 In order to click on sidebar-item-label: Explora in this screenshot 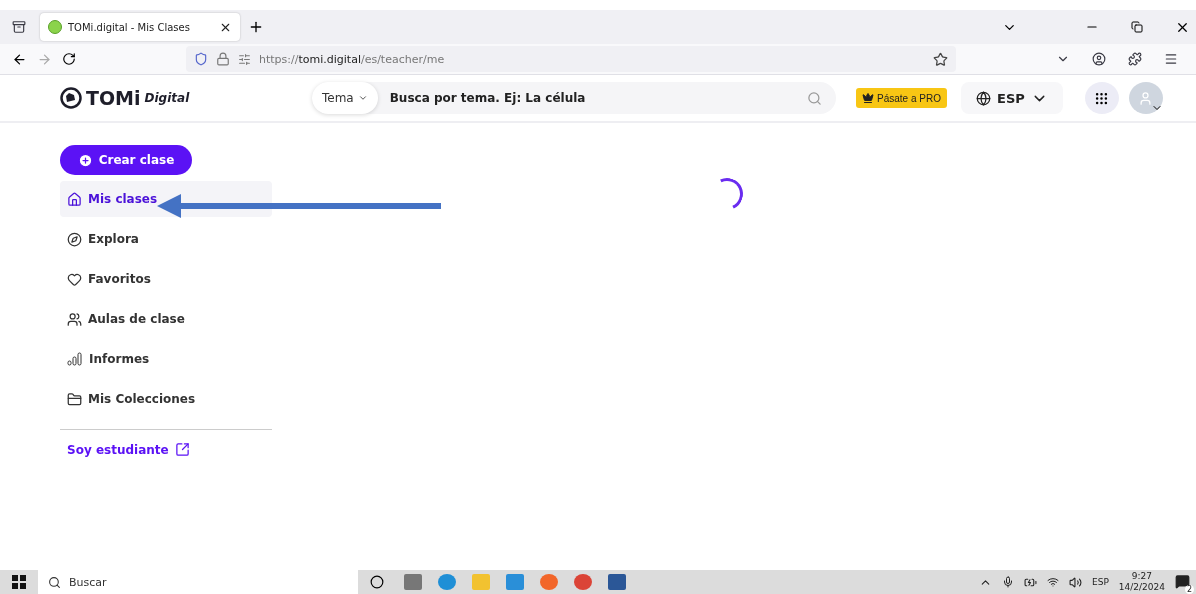, I will do `click(113, 239)`.